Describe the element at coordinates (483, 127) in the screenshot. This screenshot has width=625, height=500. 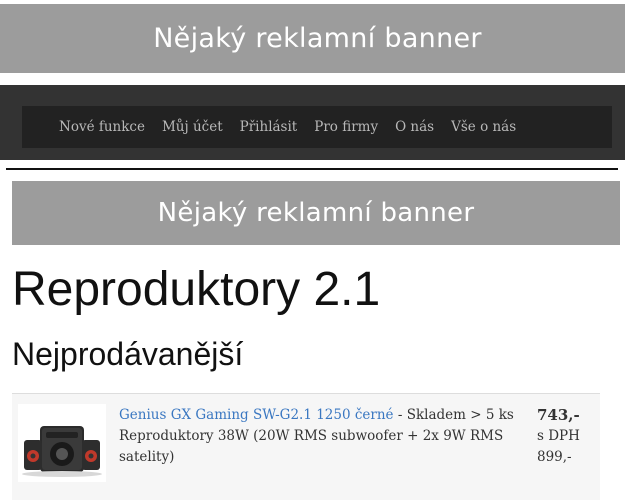
I see `nav-item-vse-o-nas: Vše o nás` at that location.